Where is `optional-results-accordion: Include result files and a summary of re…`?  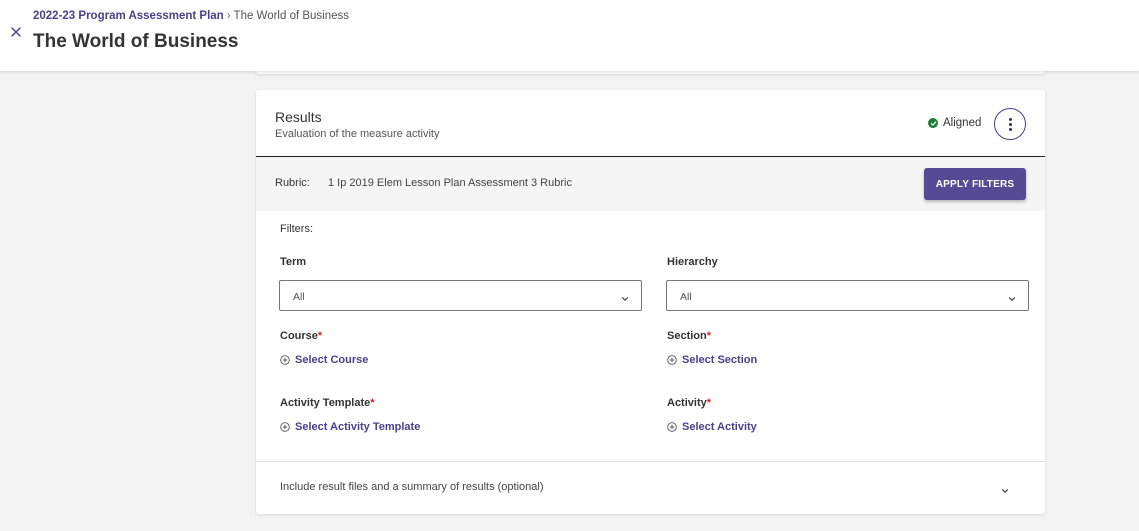
optional-results-accordion: Include result files and a summary of re… is located at coordinates (650, 488).